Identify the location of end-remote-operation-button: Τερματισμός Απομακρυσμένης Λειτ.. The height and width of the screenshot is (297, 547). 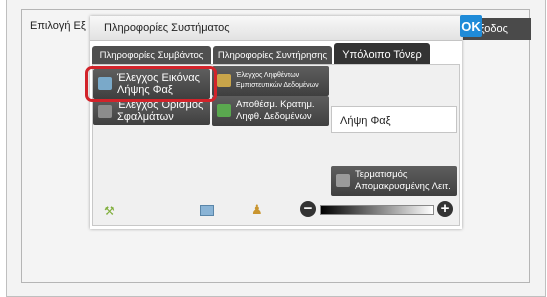
(394, 181).